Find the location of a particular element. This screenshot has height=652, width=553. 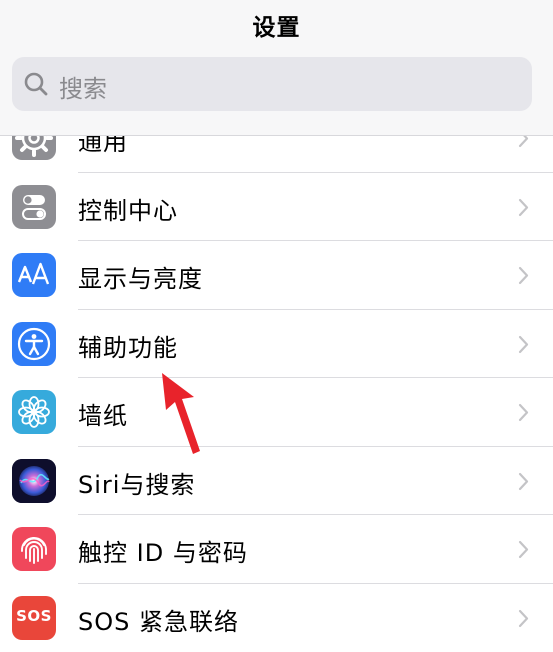

settings-item-label: Siri与搜索 is located at coordinates (136, 482).